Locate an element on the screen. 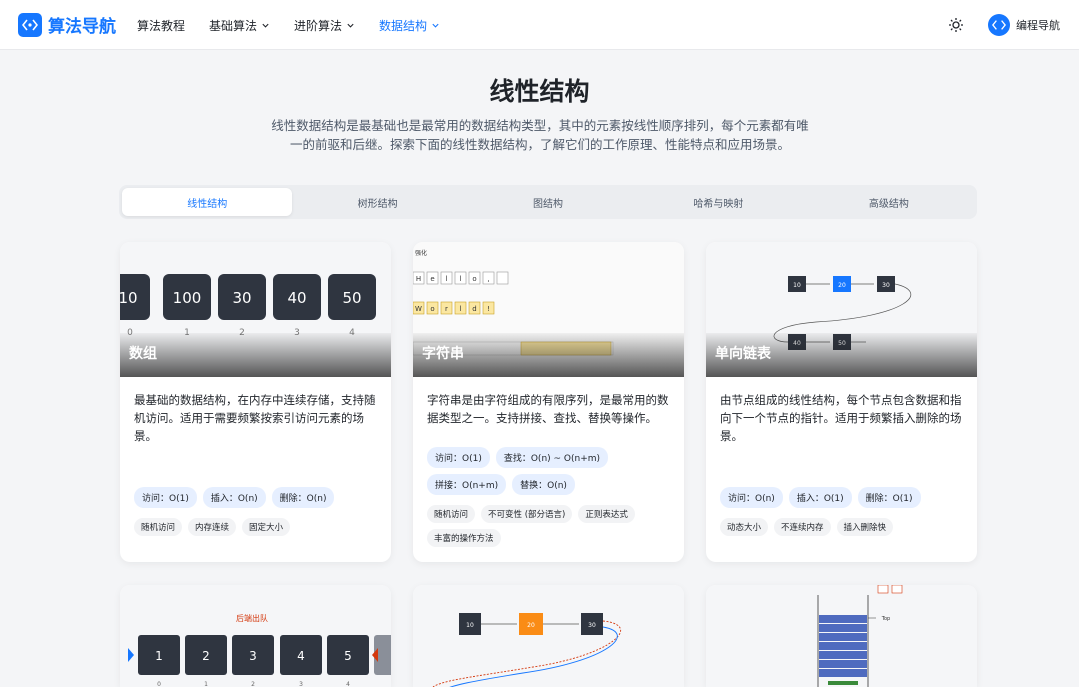 This screenshot has width=1079, height=687. feature-tags: 随机访问 不可变性 (部分语言) 正则表达式 丰富的操作方法 is located at coordinates (548, 527).